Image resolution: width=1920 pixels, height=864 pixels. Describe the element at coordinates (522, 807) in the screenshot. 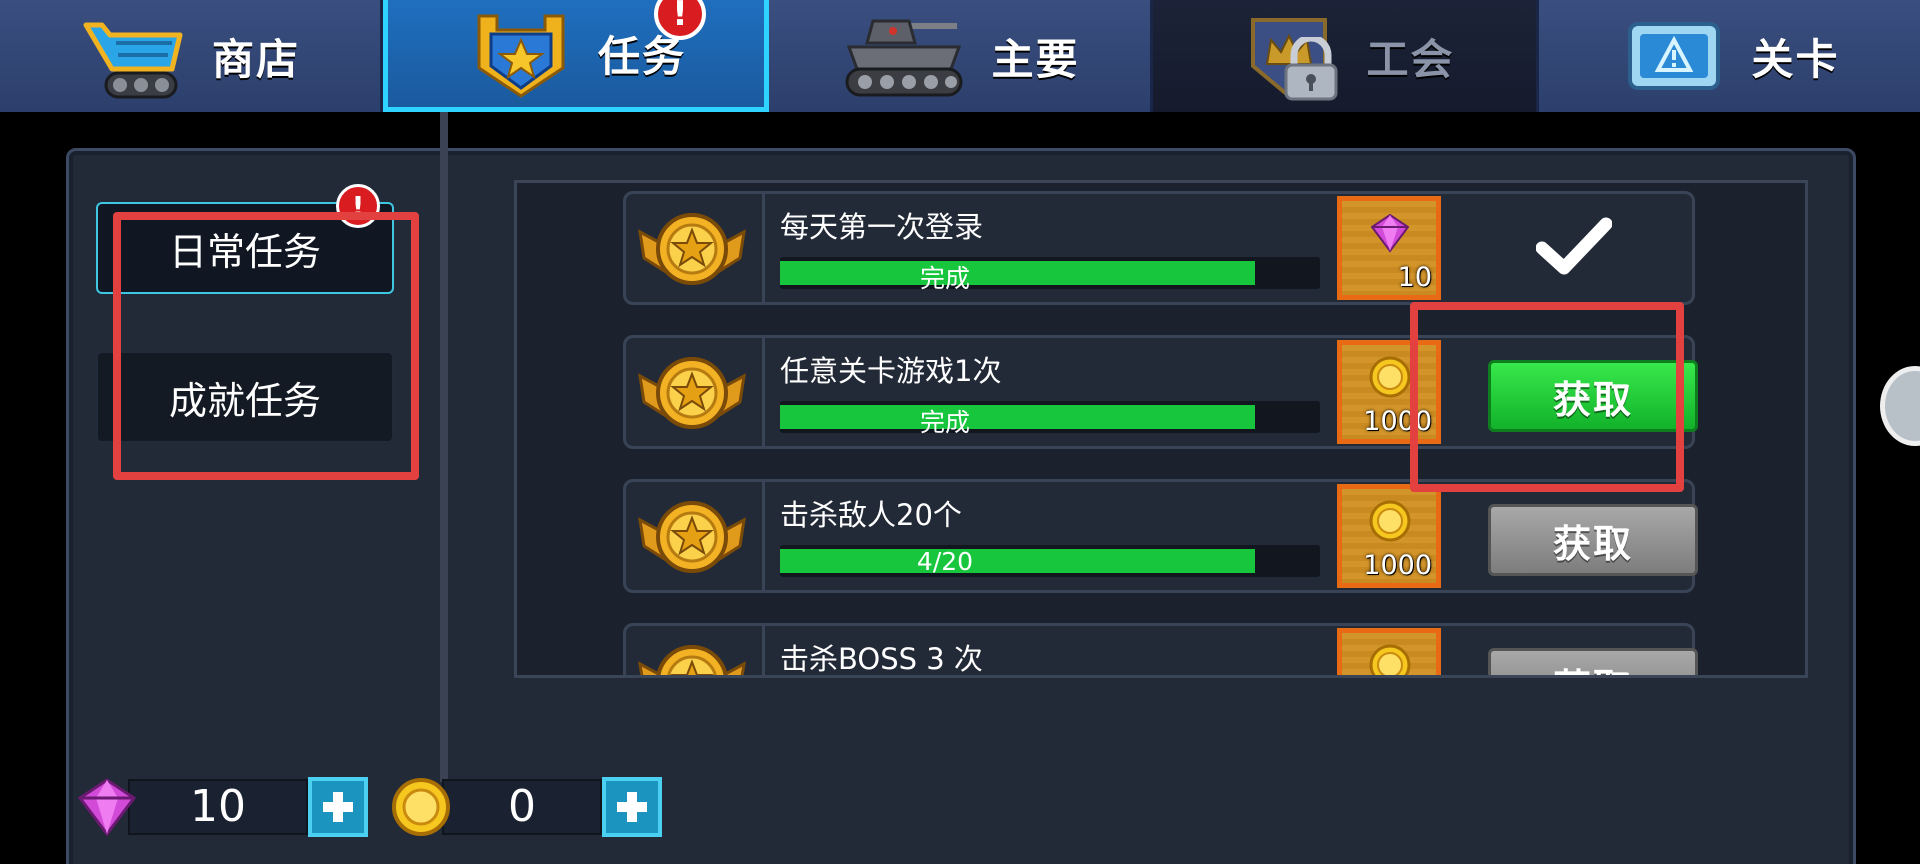

I see `coin-count: 0` at that location.